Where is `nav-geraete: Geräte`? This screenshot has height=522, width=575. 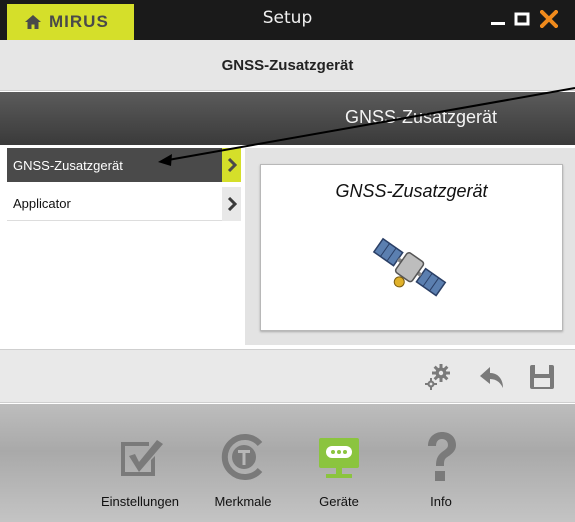
nav-geraete: Geräte is located at coordinates (339, 468).